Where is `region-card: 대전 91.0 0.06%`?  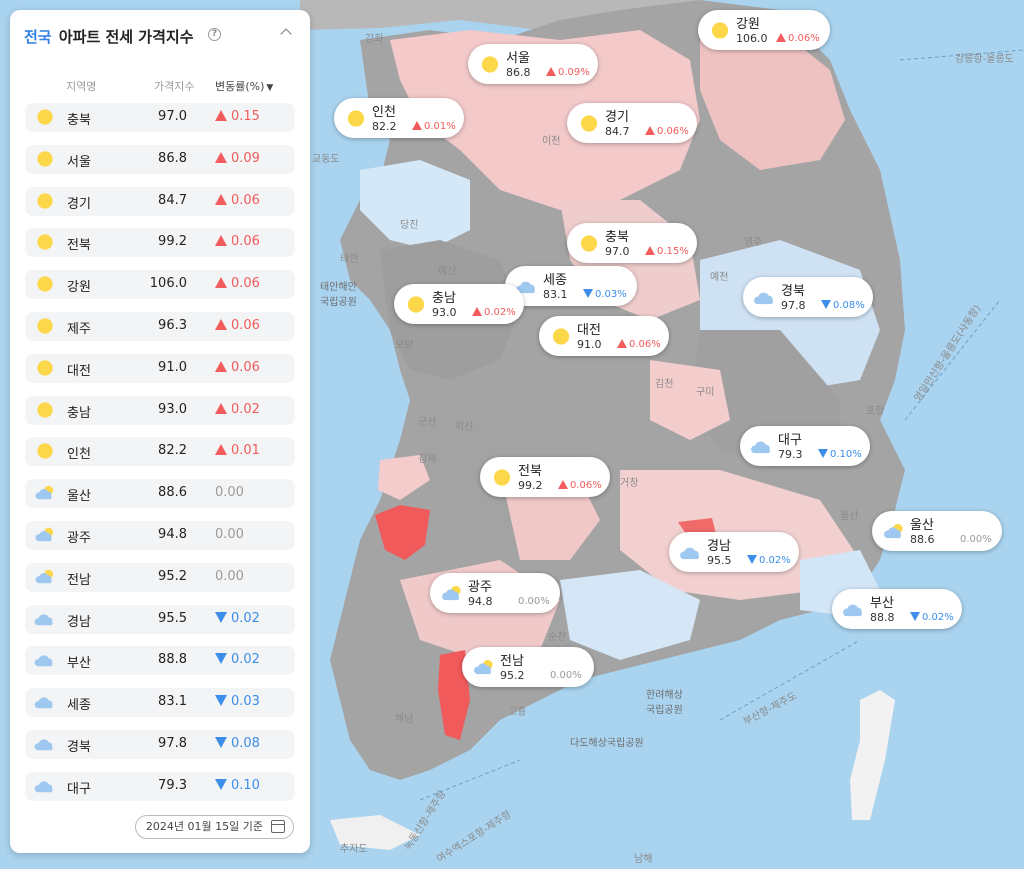
region-card: 대전 91.0 0.06% is located at coordinates (604, 336).